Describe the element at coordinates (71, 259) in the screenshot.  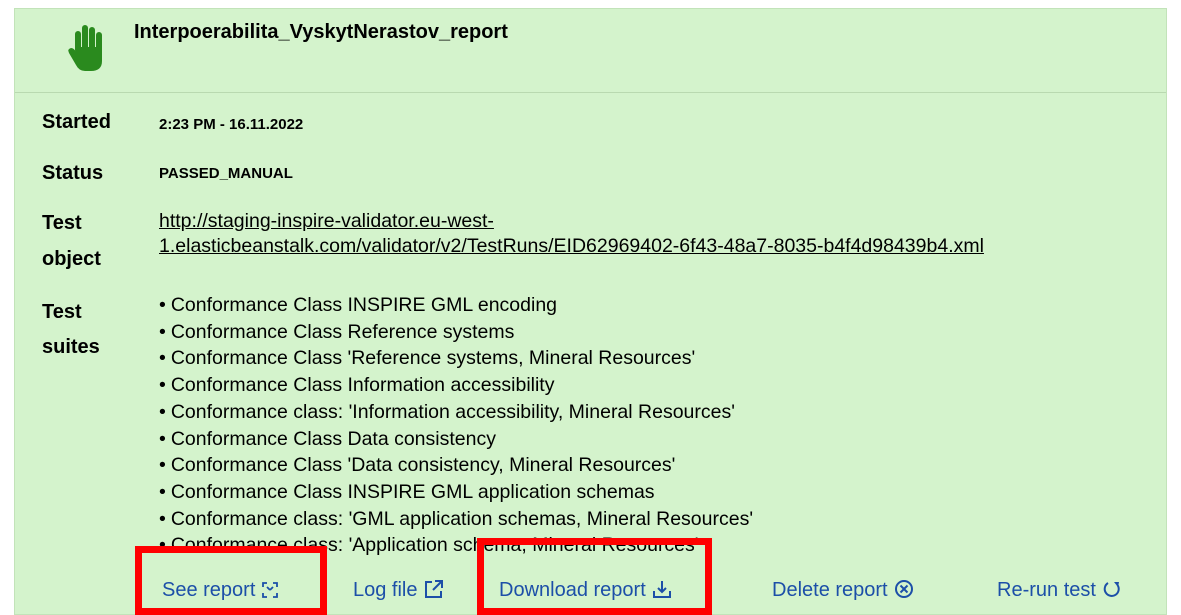
I see `test-object-label-line-2: object` at that location.